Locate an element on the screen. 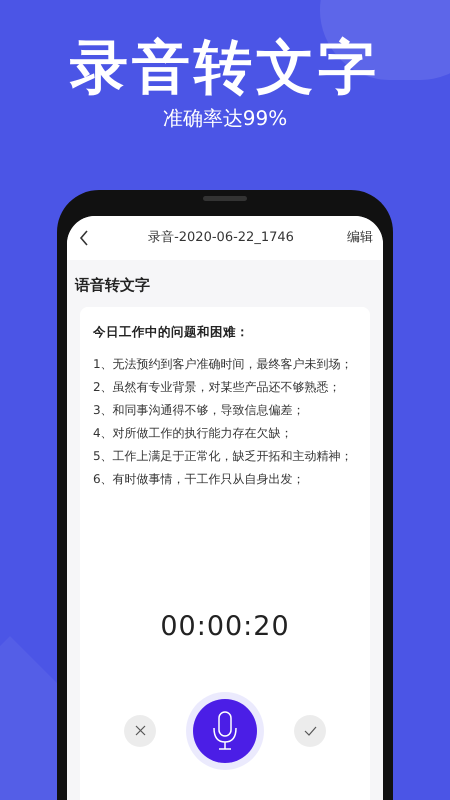 This screenshot has width=450, height=800. record-button is located at coordinates (225, 730).